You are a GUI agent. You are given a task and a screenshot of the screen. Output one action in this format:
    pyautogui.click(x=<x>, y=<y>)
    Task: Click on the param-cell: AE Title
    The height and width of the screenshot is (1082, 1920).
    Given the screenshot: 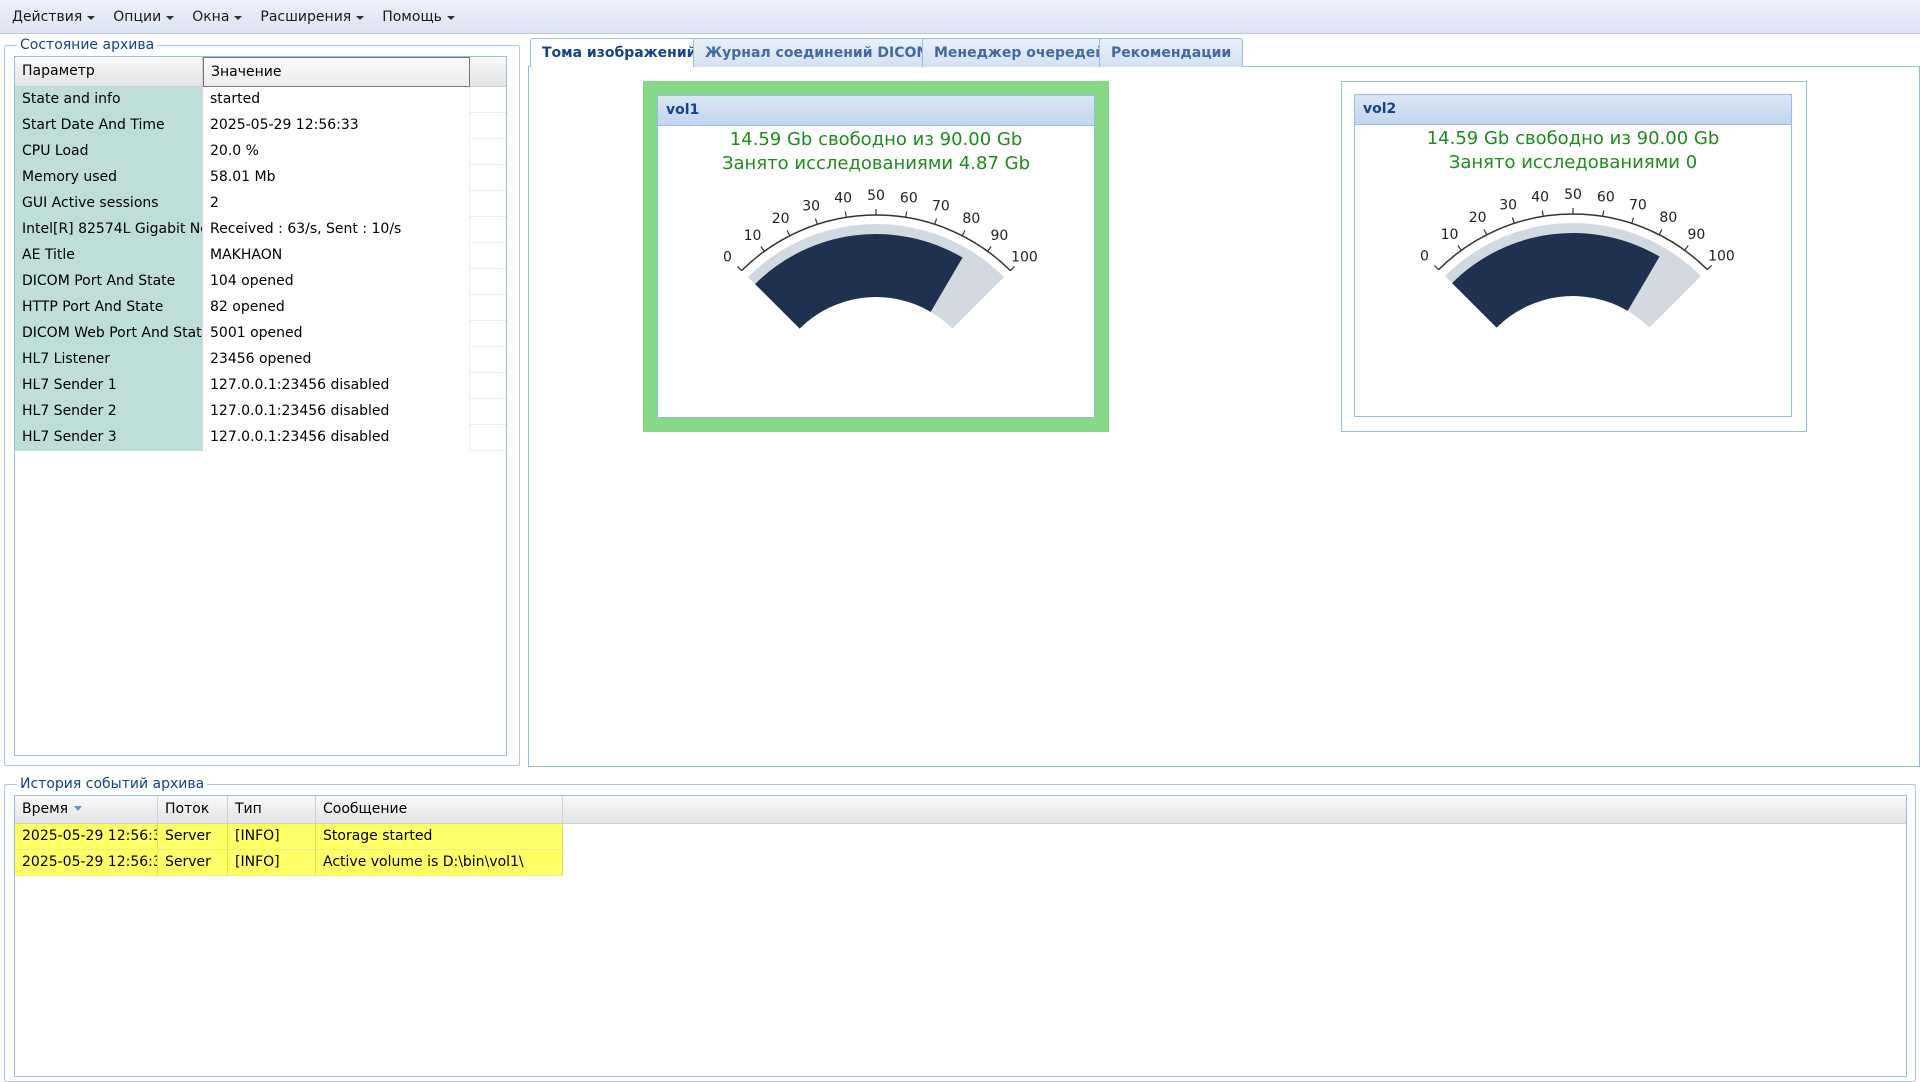 What is the action you would take?
    pyautogui.click(x=109, y=256)
    